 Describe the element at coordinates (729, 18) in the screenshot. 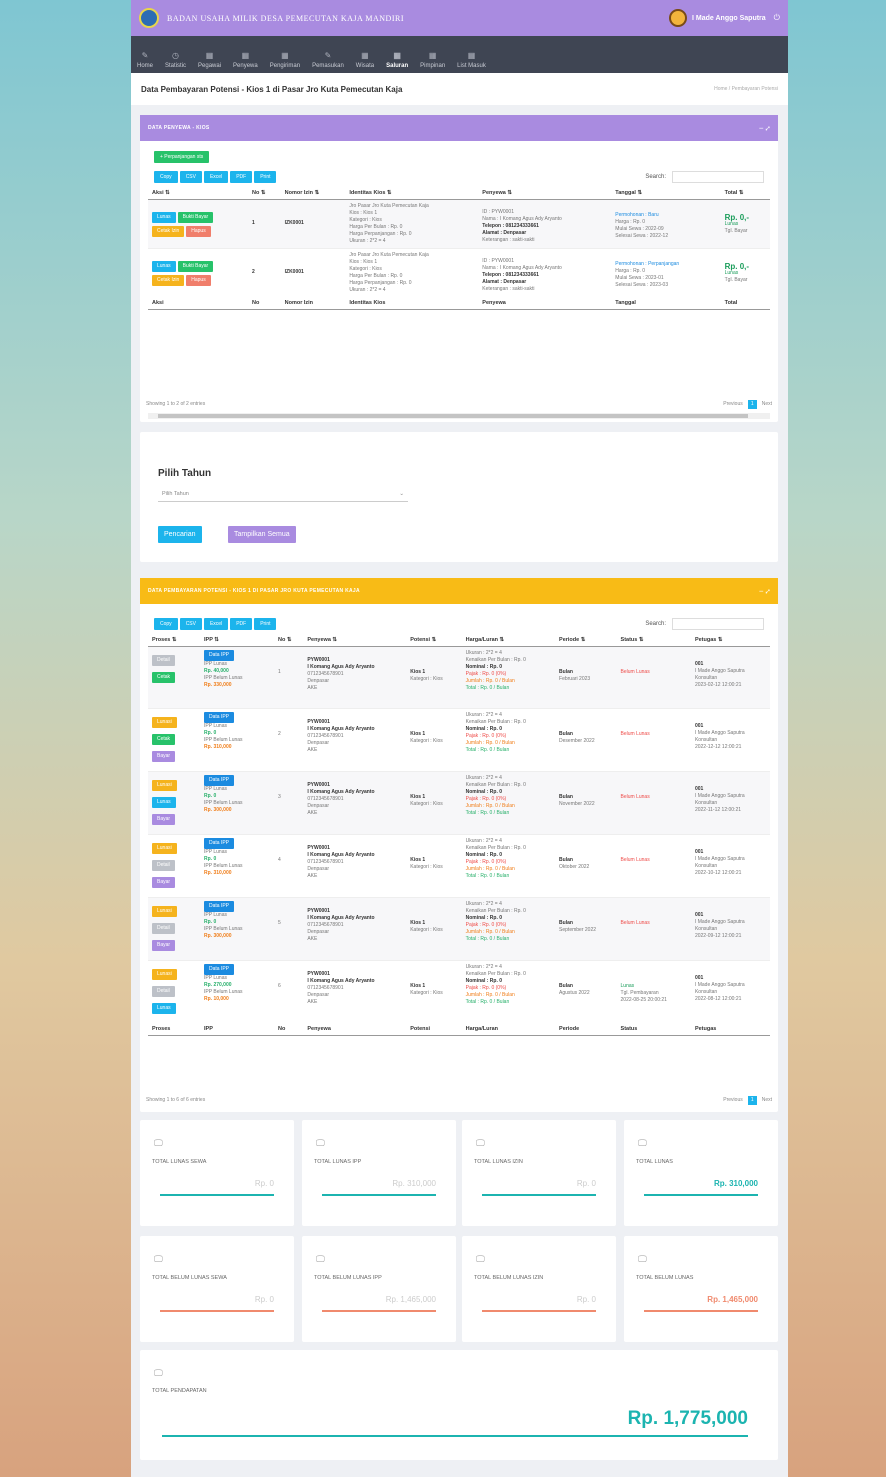

I see `user-name: I Made Anggo Saputra` at that location.